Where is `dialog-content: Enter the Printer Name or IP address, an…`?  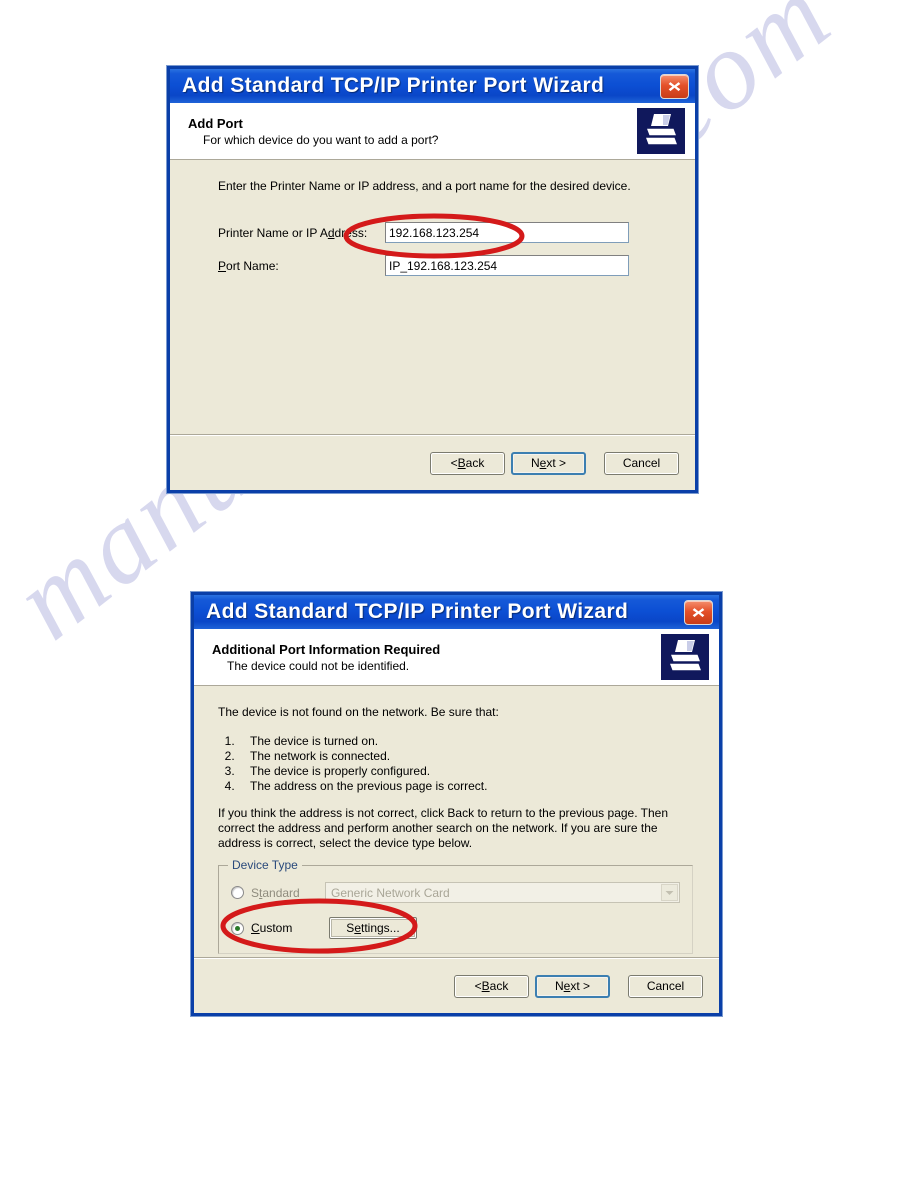
dialog-content: Enter the Printer Name or IP address, an… is located at coordinates (432, 218).